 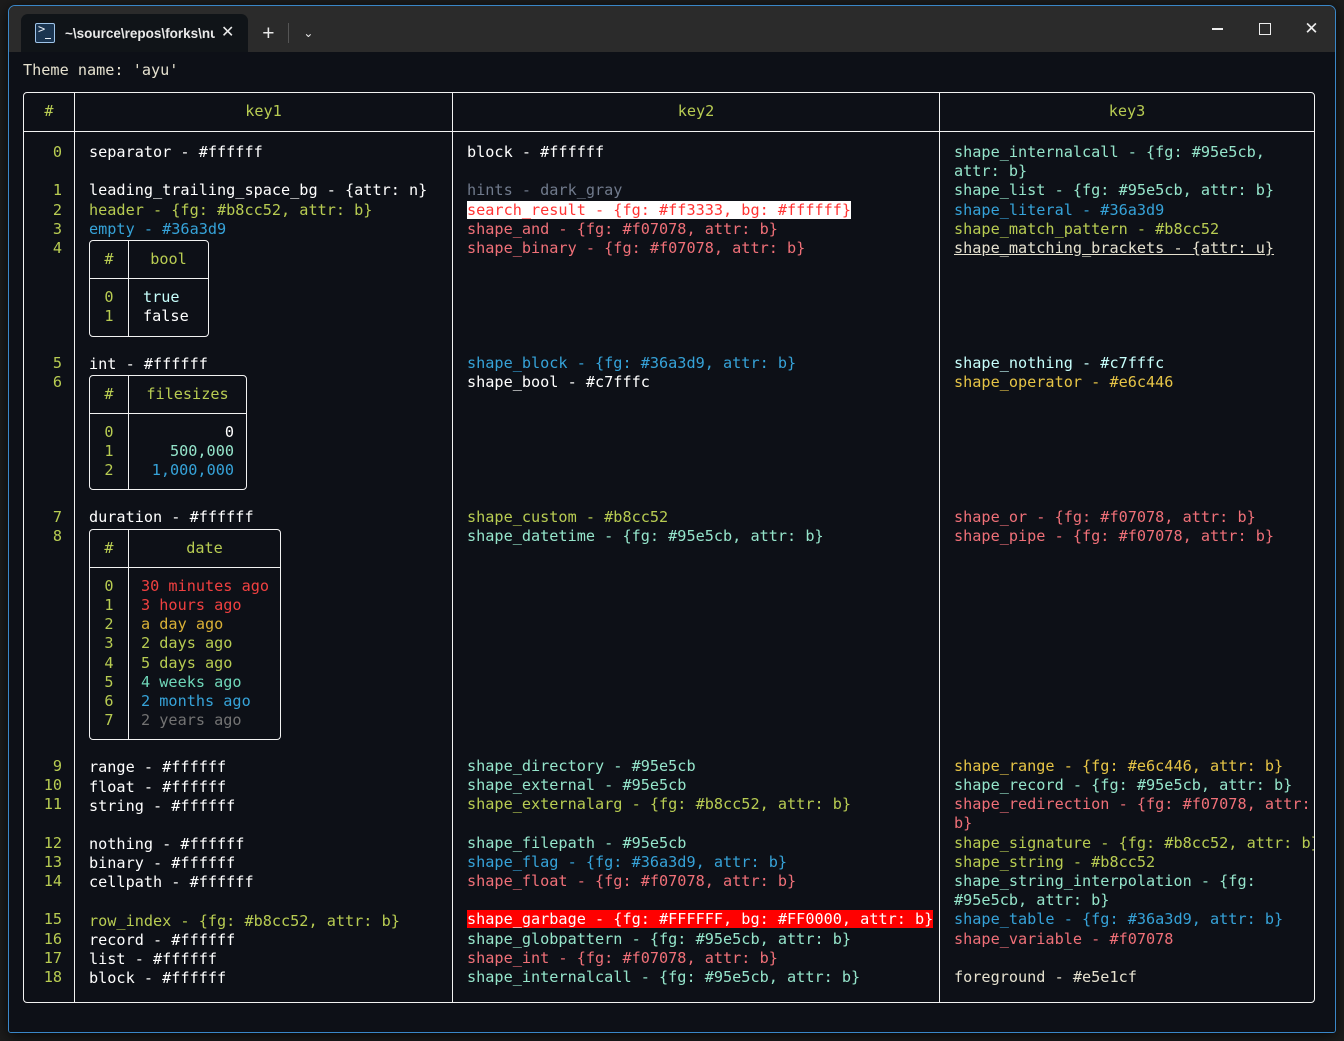 I want to click on cell-line: cellpath - #ffffff, so click(x=171, y=882).